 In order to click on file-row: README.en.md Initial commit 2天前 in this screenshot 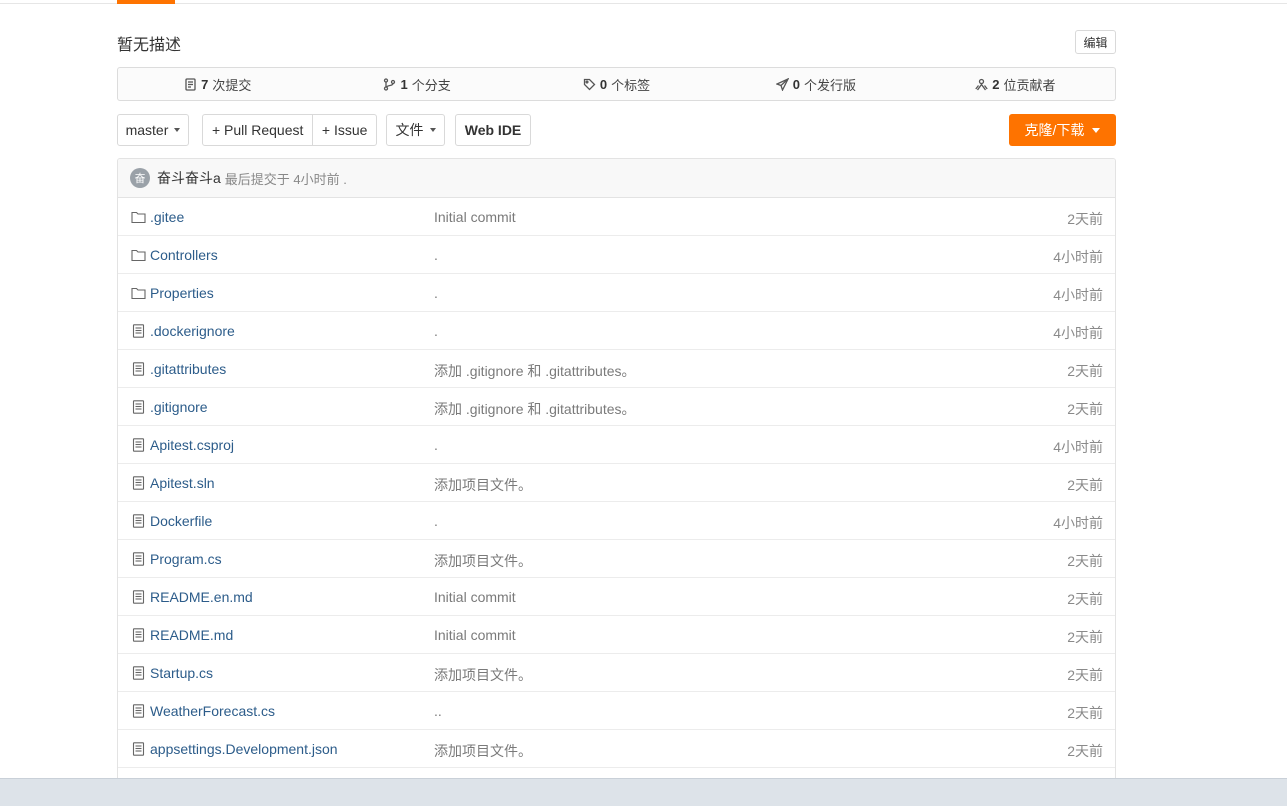, I will do `click(616, 597)`.